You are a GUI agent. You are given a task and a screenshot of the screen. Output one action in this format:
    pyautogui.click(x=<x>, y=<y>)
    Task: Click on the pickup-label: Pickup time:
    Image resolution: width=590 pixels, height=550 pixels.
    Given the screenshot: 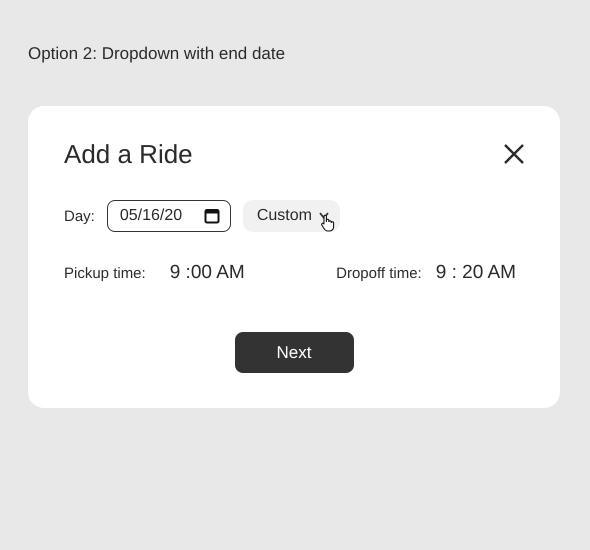 What is the action you would take?
    pyautogui.click(x=105, y=273)
    